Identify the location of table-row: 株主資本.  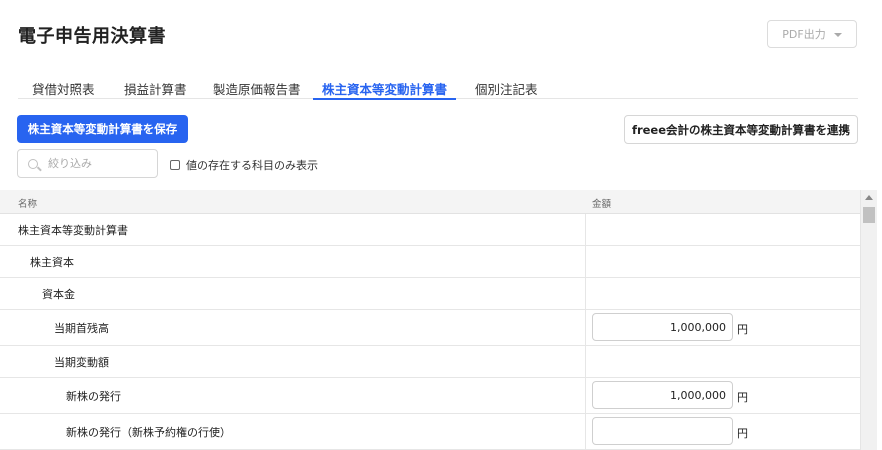
(430, 262).